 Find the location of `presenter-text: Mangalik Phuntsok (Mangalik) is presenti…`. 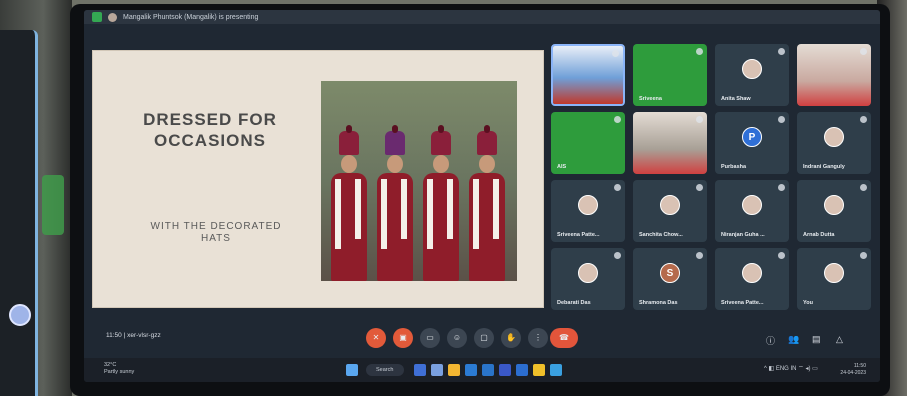

presenter-text: Mangalik Phuntsok (Mangalik) is presenti… is located at coordinates (191, 17).